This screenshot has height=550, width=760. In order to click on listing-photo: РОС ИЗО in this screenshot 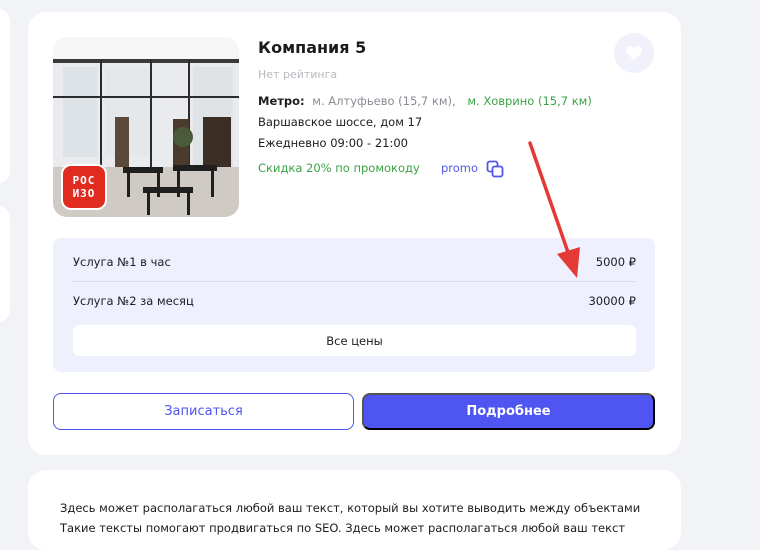, I will do `click(146, 127)`.